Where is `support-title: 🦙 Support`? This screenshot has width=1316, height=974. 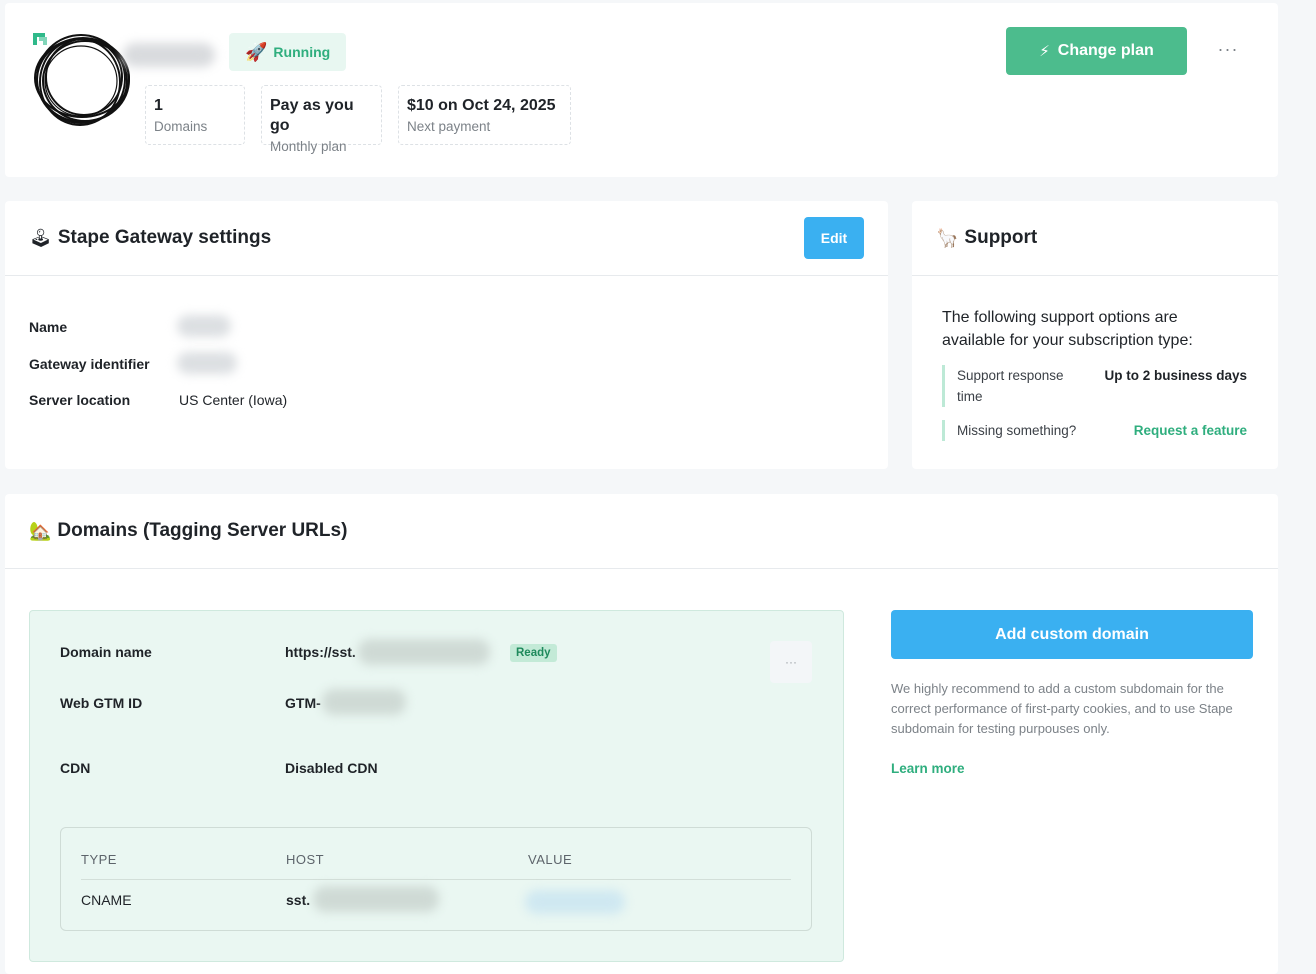 support-title: 🦙 Support is located at coordinates (986, 238).